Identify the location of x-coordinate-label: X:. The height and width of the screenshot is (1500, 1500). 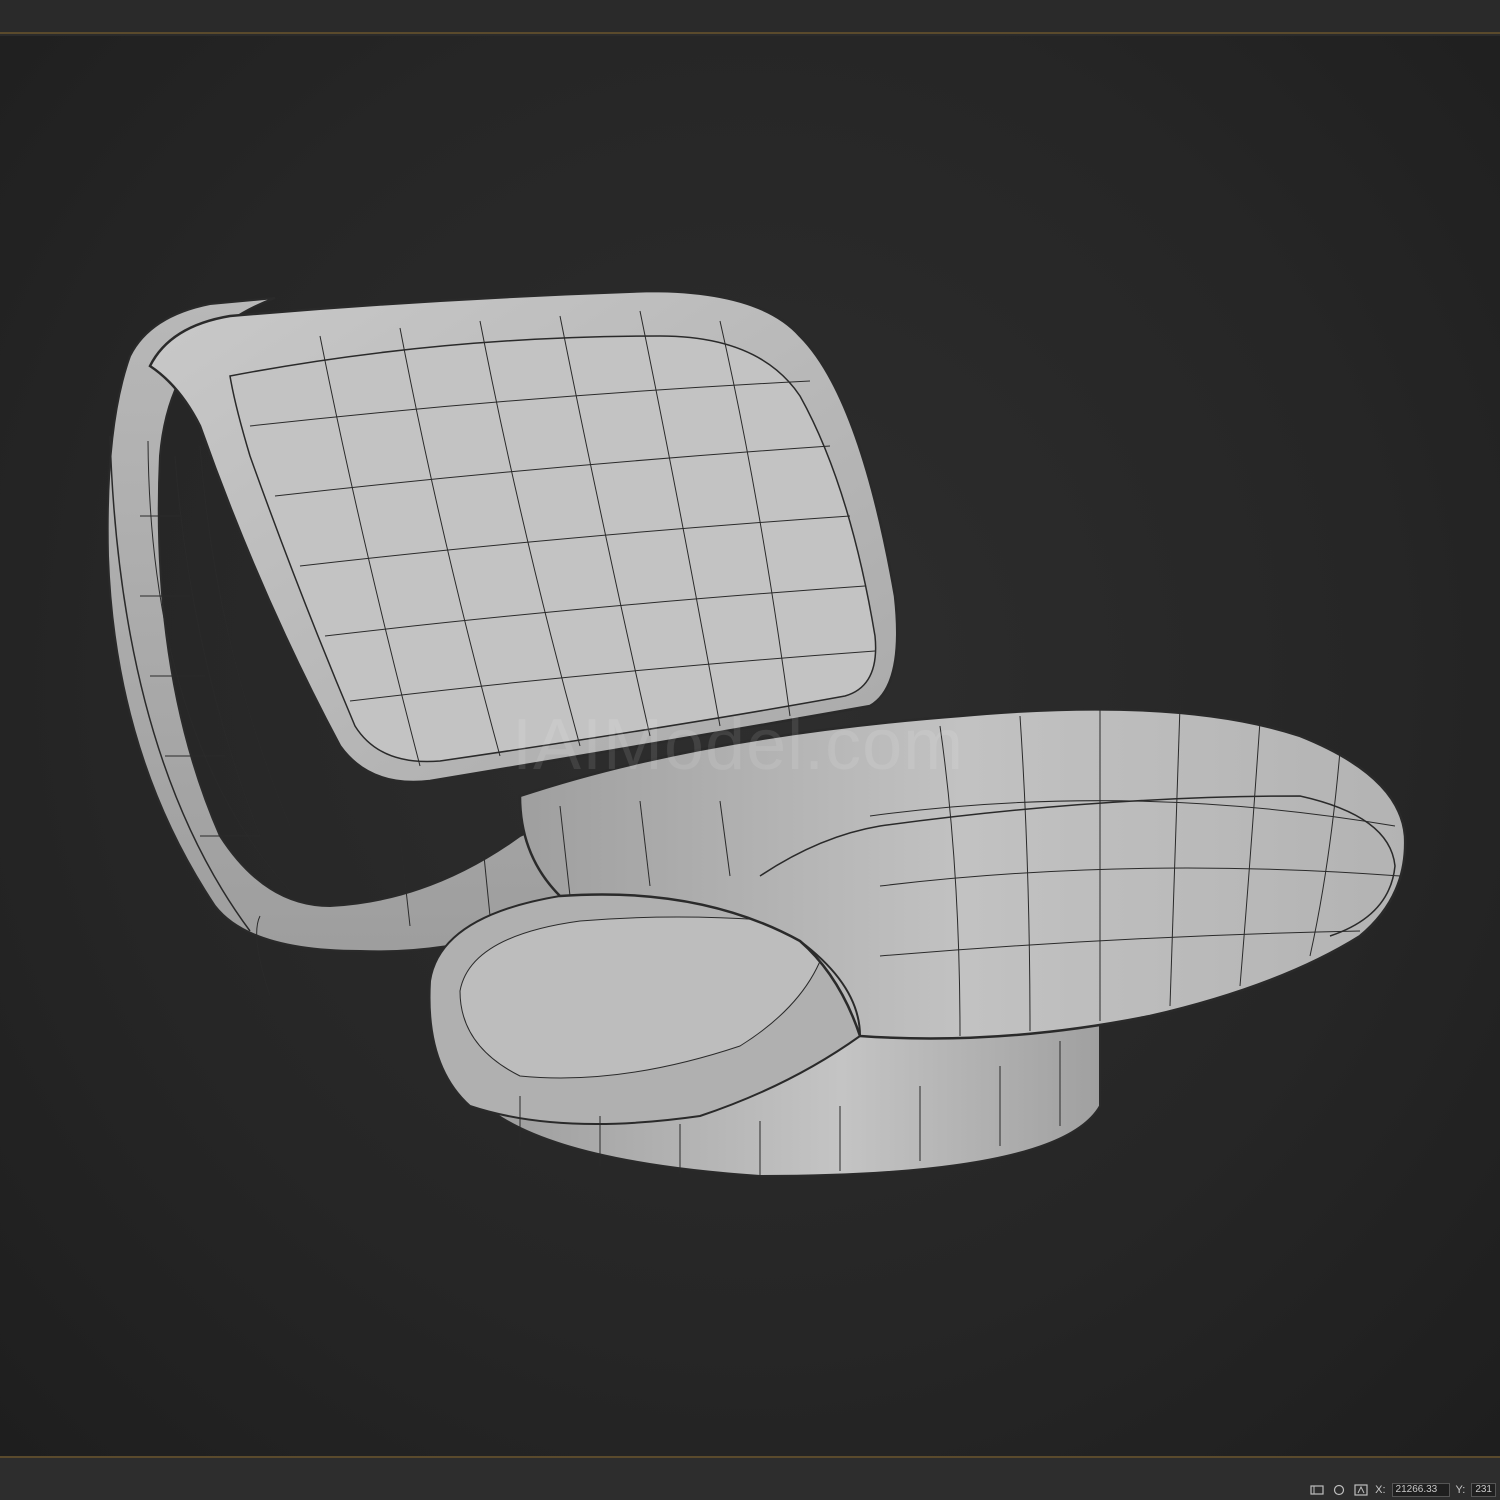
(1380, 1490).